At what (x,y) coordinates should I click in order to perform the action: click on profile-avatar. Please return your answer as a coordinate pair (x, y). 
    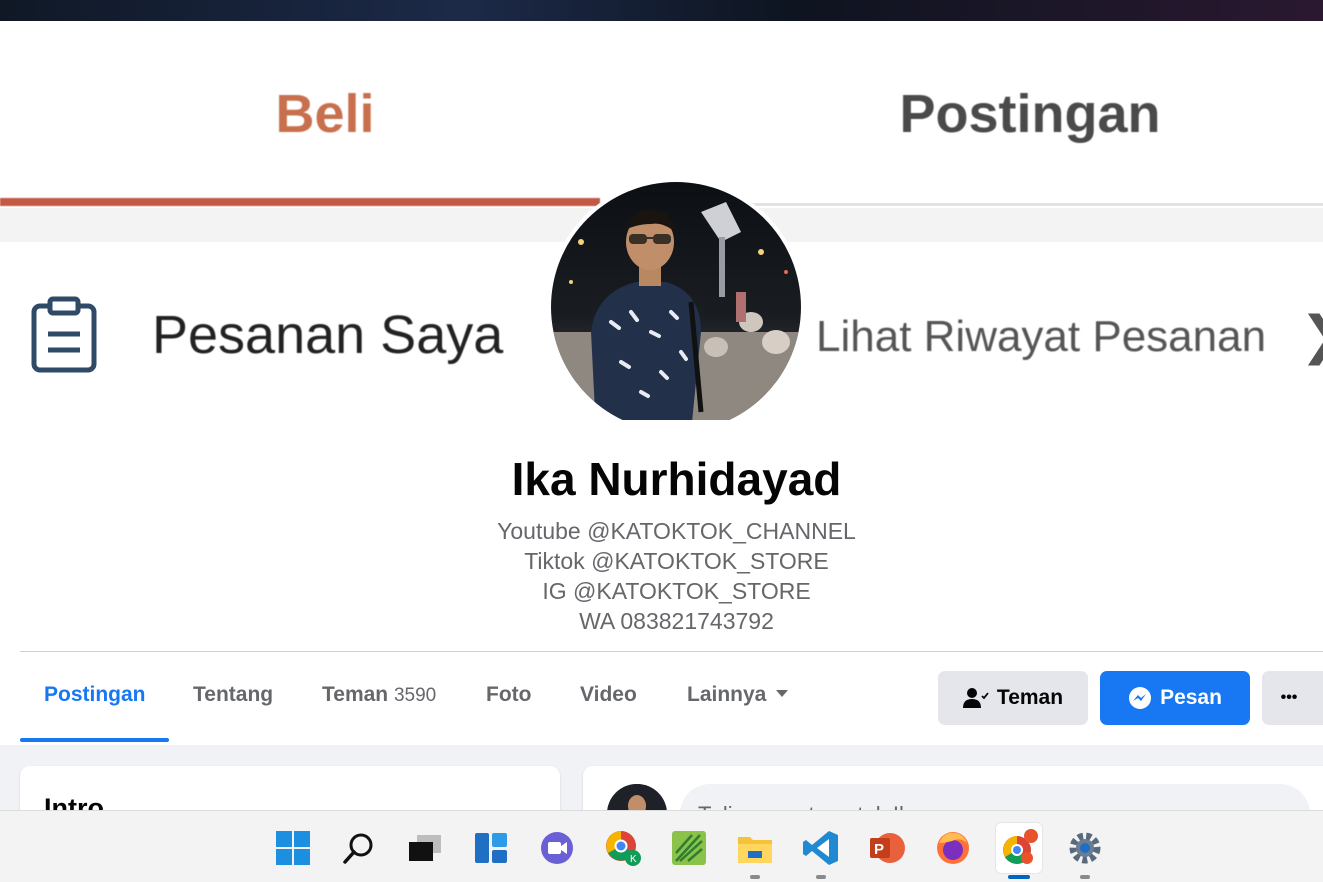
    Looking at the image, I should click on (676, 307).